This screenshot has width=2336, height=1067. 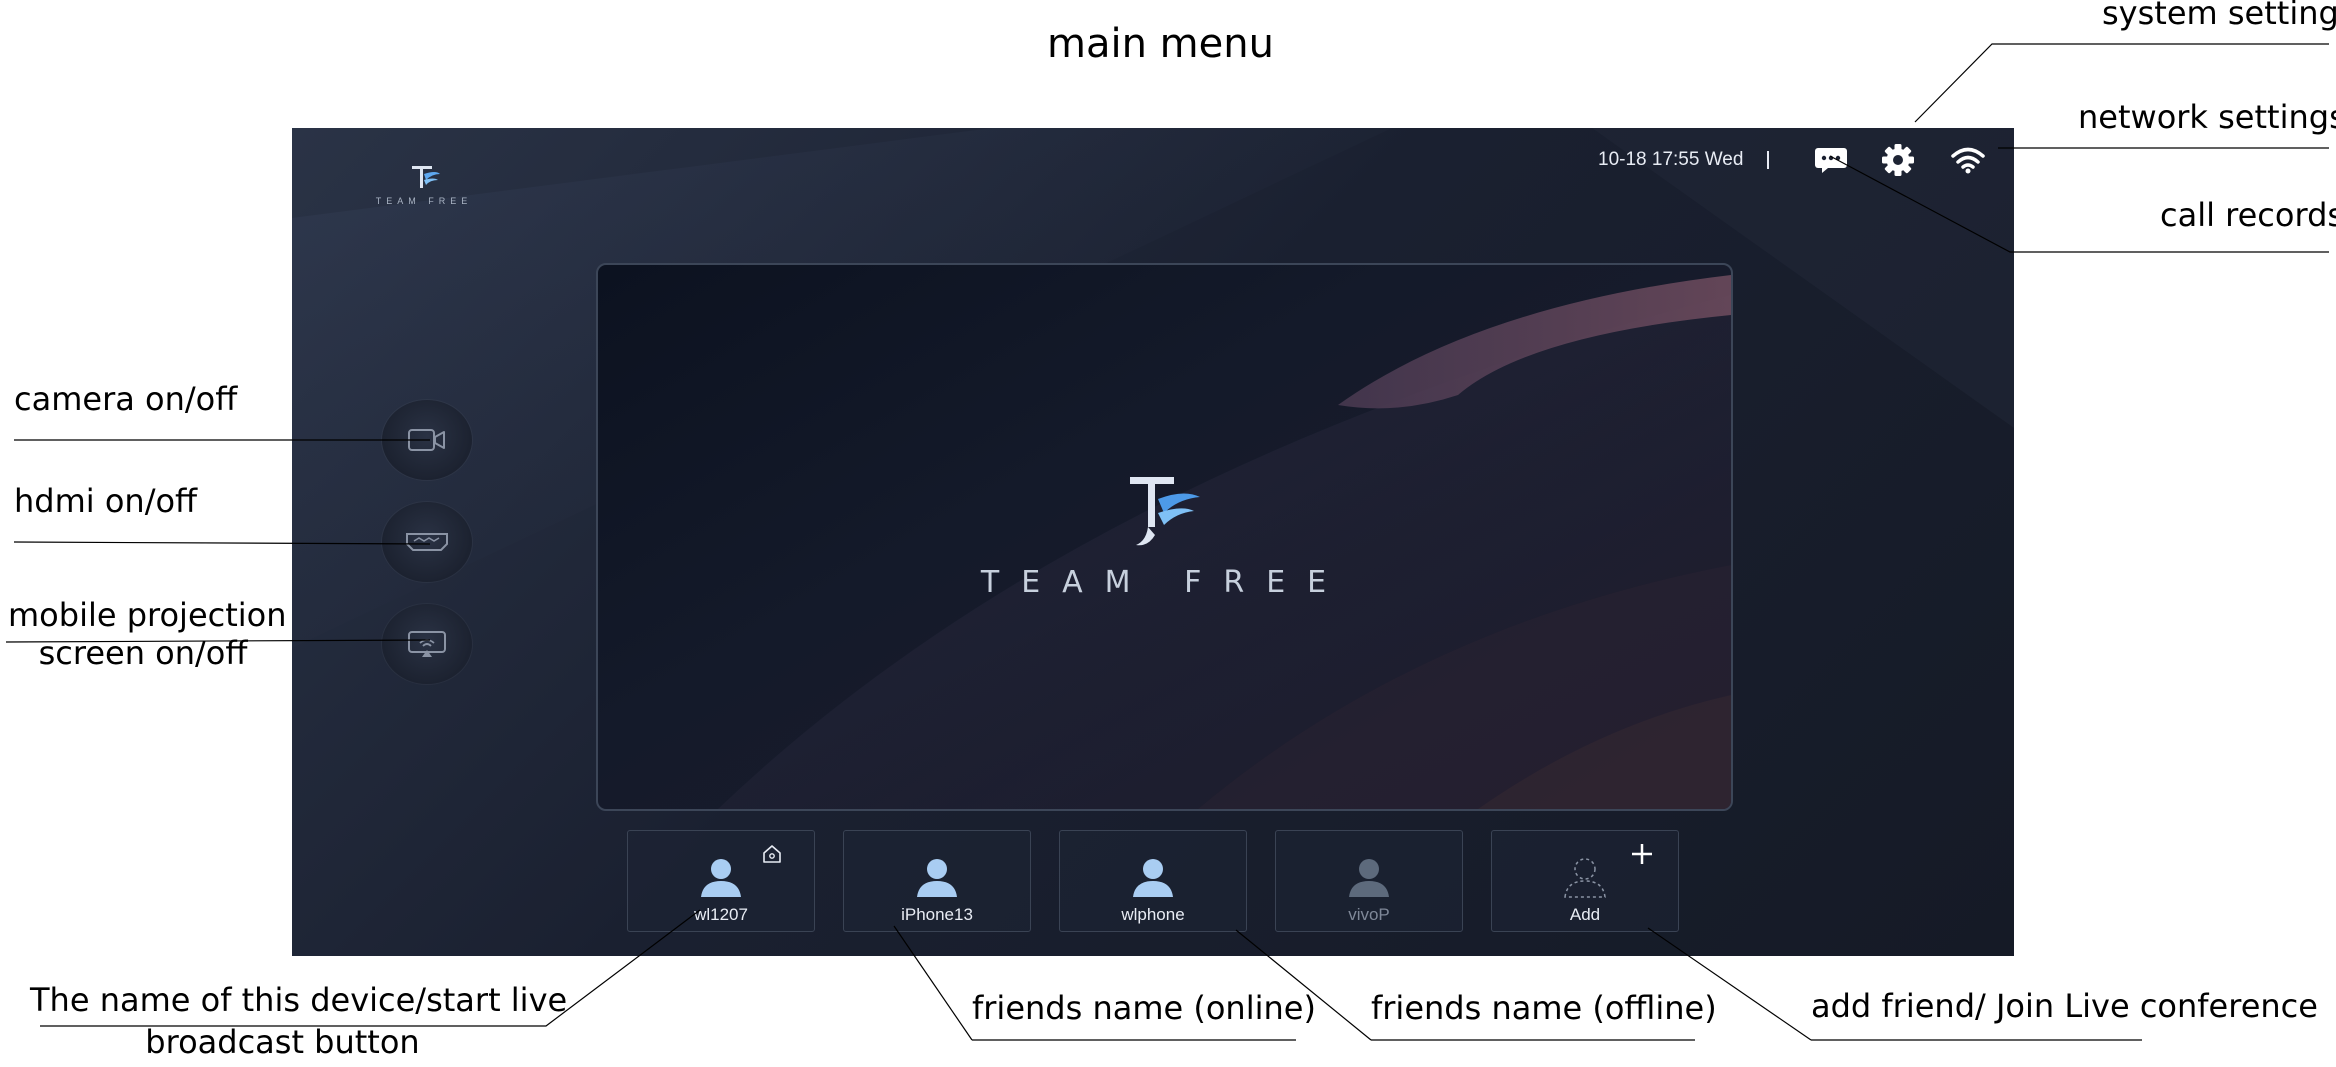 I want to click on annotation-hdmi: hdmi on/off, so click(x=106, y=501).